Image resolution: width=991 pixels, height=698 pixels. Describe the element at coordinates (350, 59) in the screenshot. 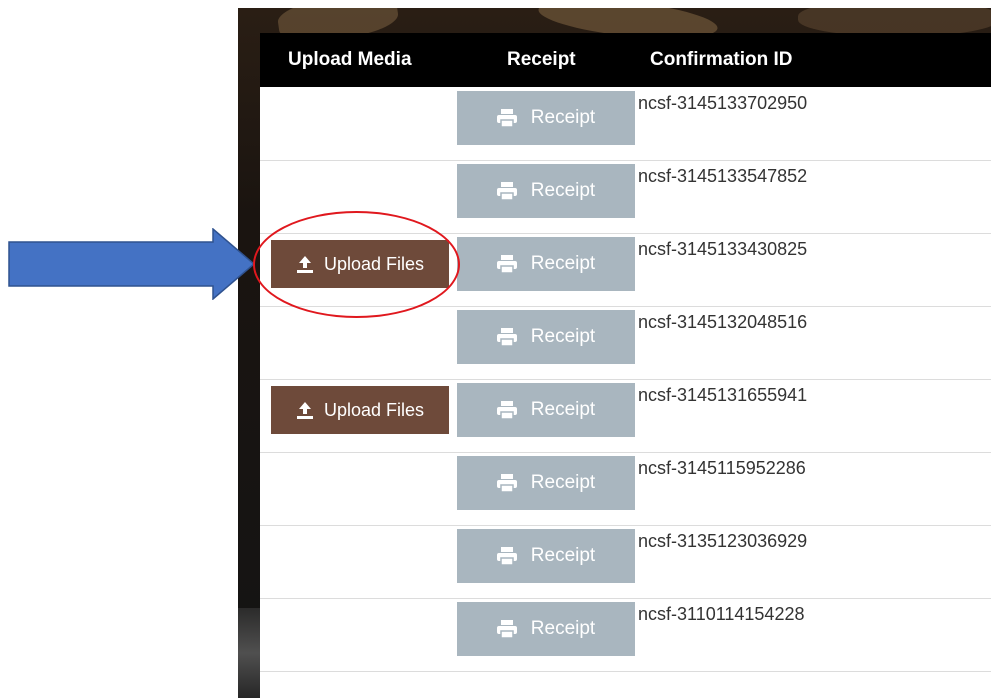

I see `header-upload-media: Upload Media` at that location.